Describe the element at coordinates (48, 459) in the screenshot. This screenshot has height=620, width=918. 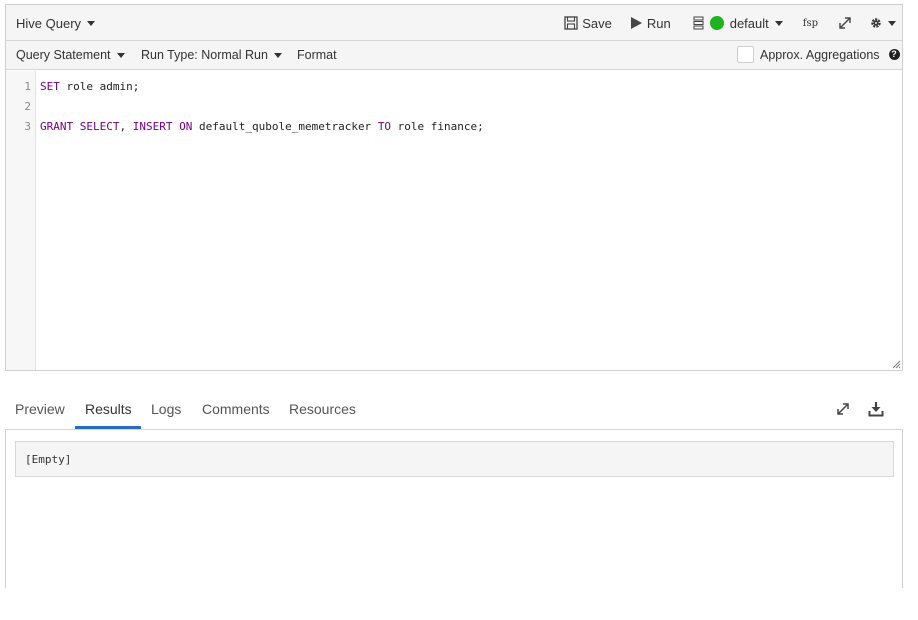
I see `results-empty-text: [Empty]` at that location.